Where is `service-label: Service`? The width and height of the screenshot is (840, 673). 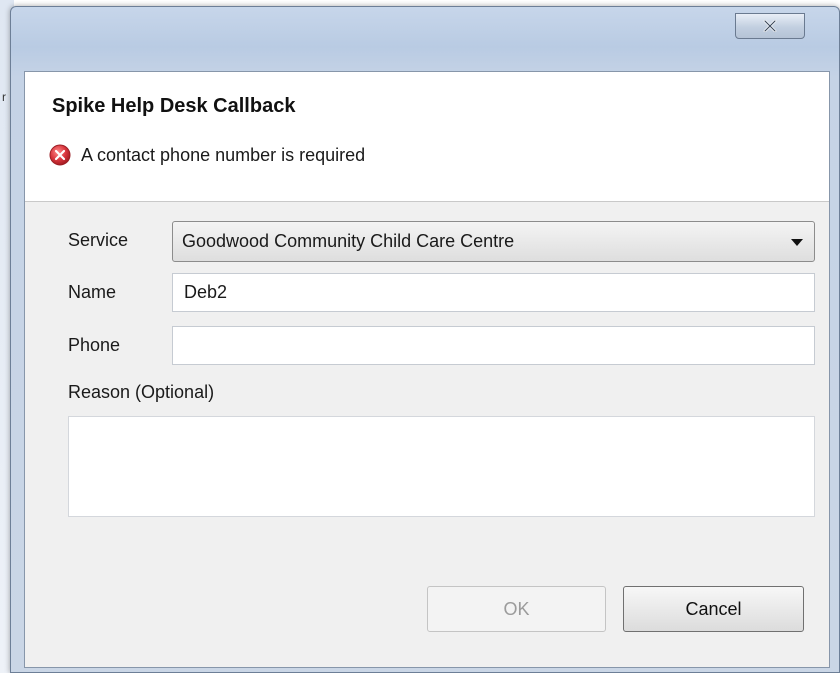 service-label: Service is located at coordinates (98, 240).